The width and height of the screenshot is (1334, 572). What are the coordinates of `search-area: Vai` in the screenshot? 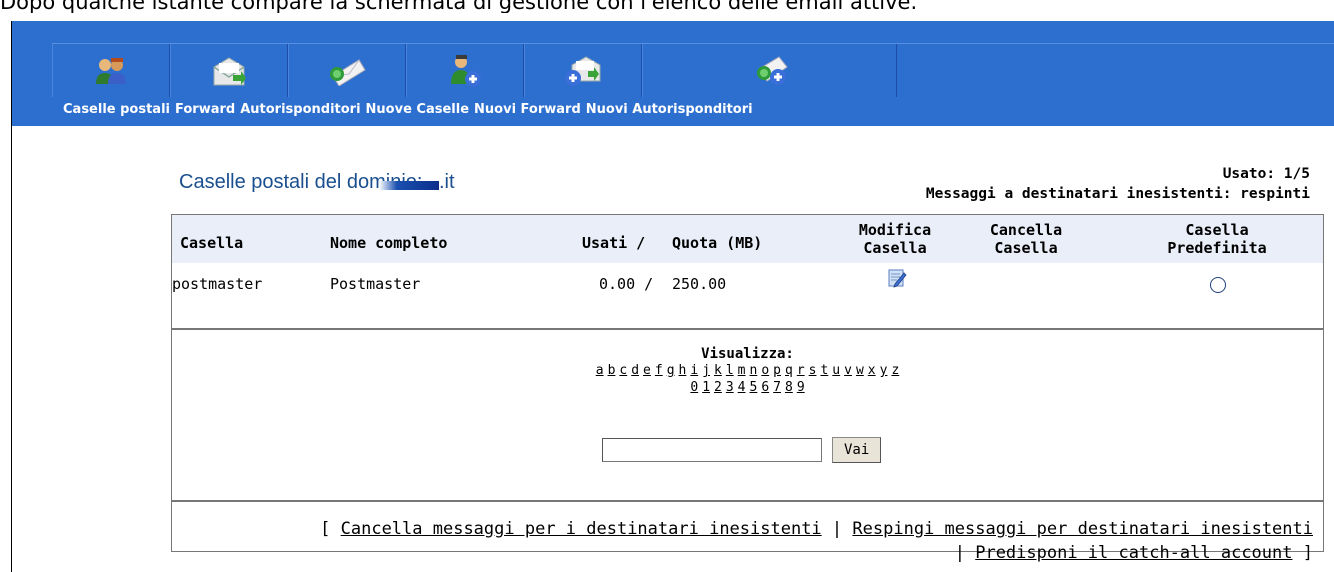 It's located at (742, 450).